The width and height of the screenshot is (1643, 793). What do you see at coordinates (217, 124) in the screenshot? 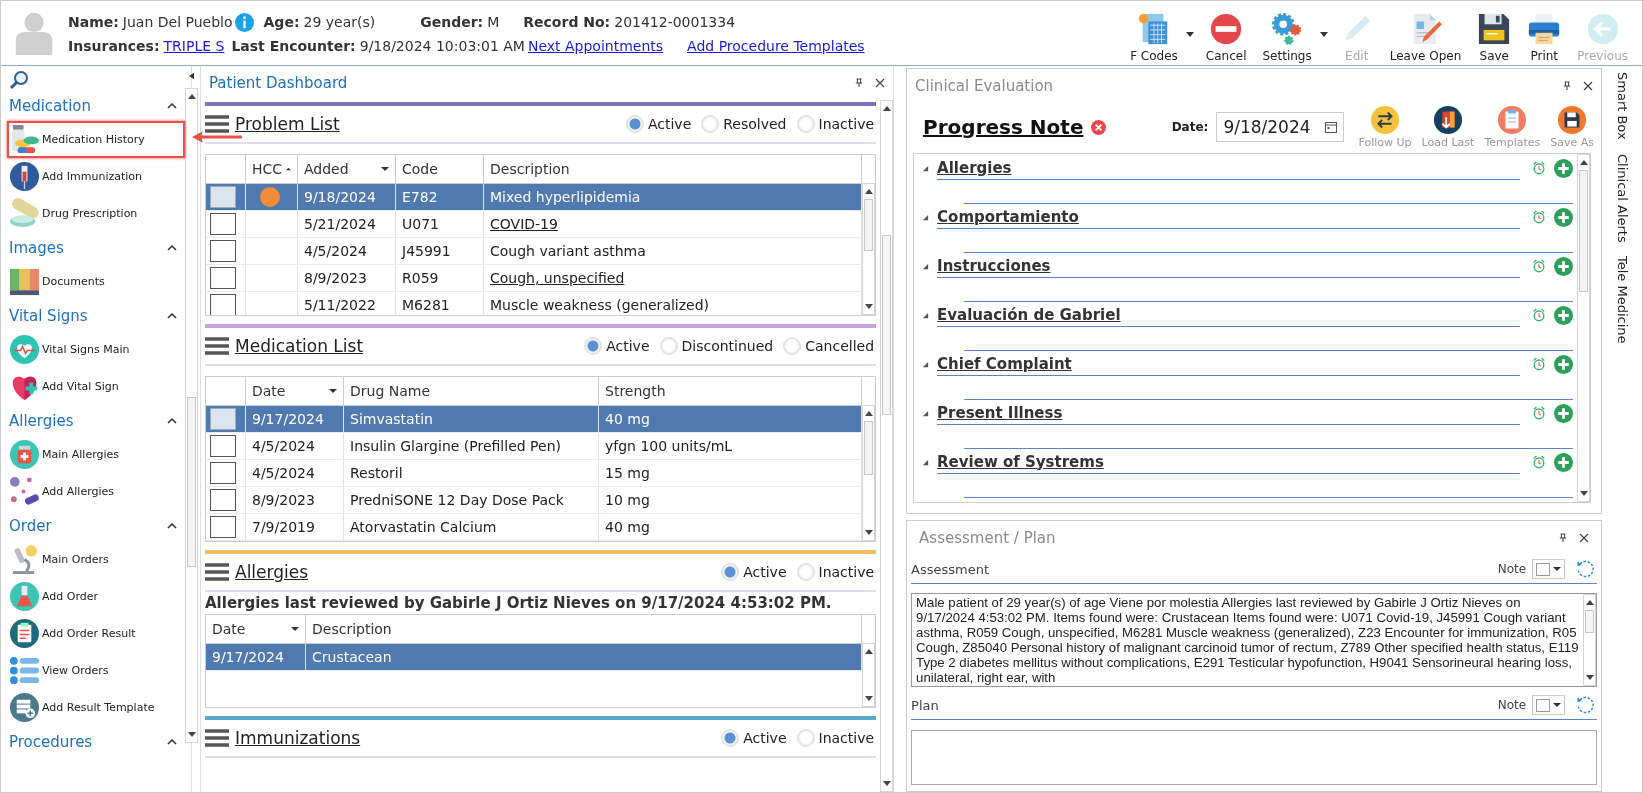
I see `menu-icon` at bounding box center [217, 124].